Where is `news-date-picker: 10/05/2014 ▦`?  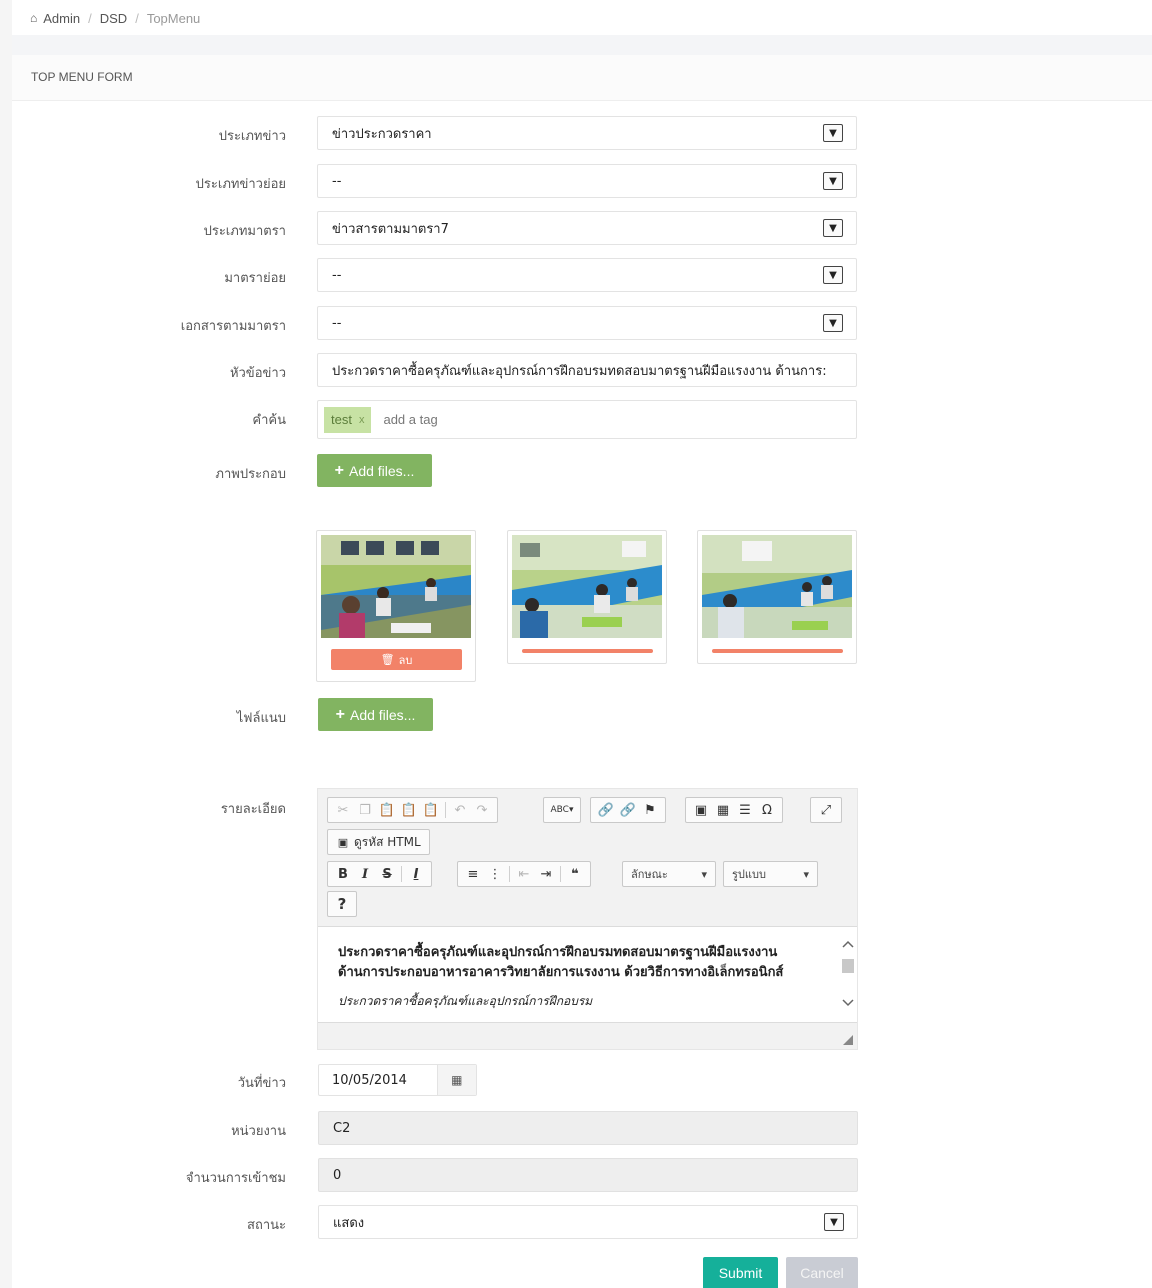 news-date-picker: 10/05/2014 ▦ is located at coordinates (397, 1080).